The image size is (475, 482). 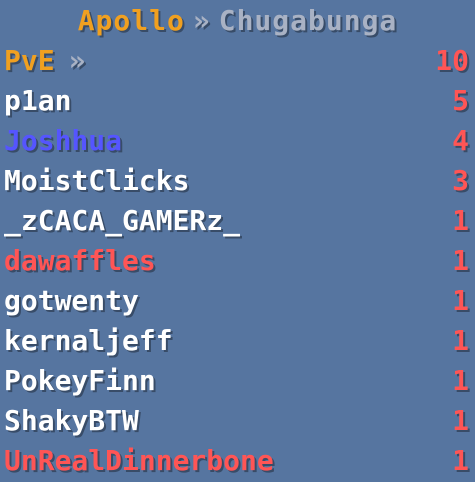 I want to click on player-name: PvE, so click(x=29, y=60).